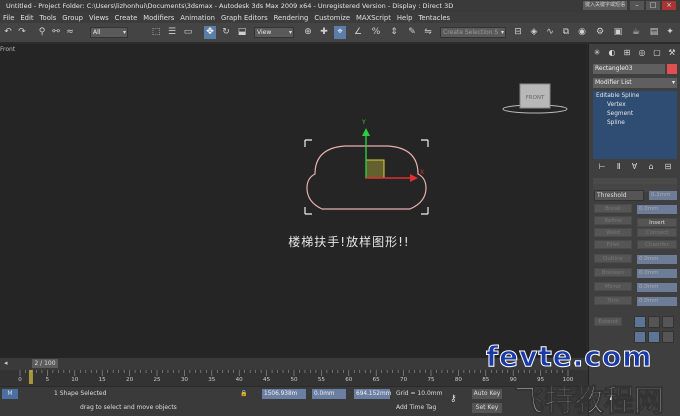 Image resolution: width=680 pixels, height=416 pixels. I want to click on mirror-both-icon, so click(668, 337).